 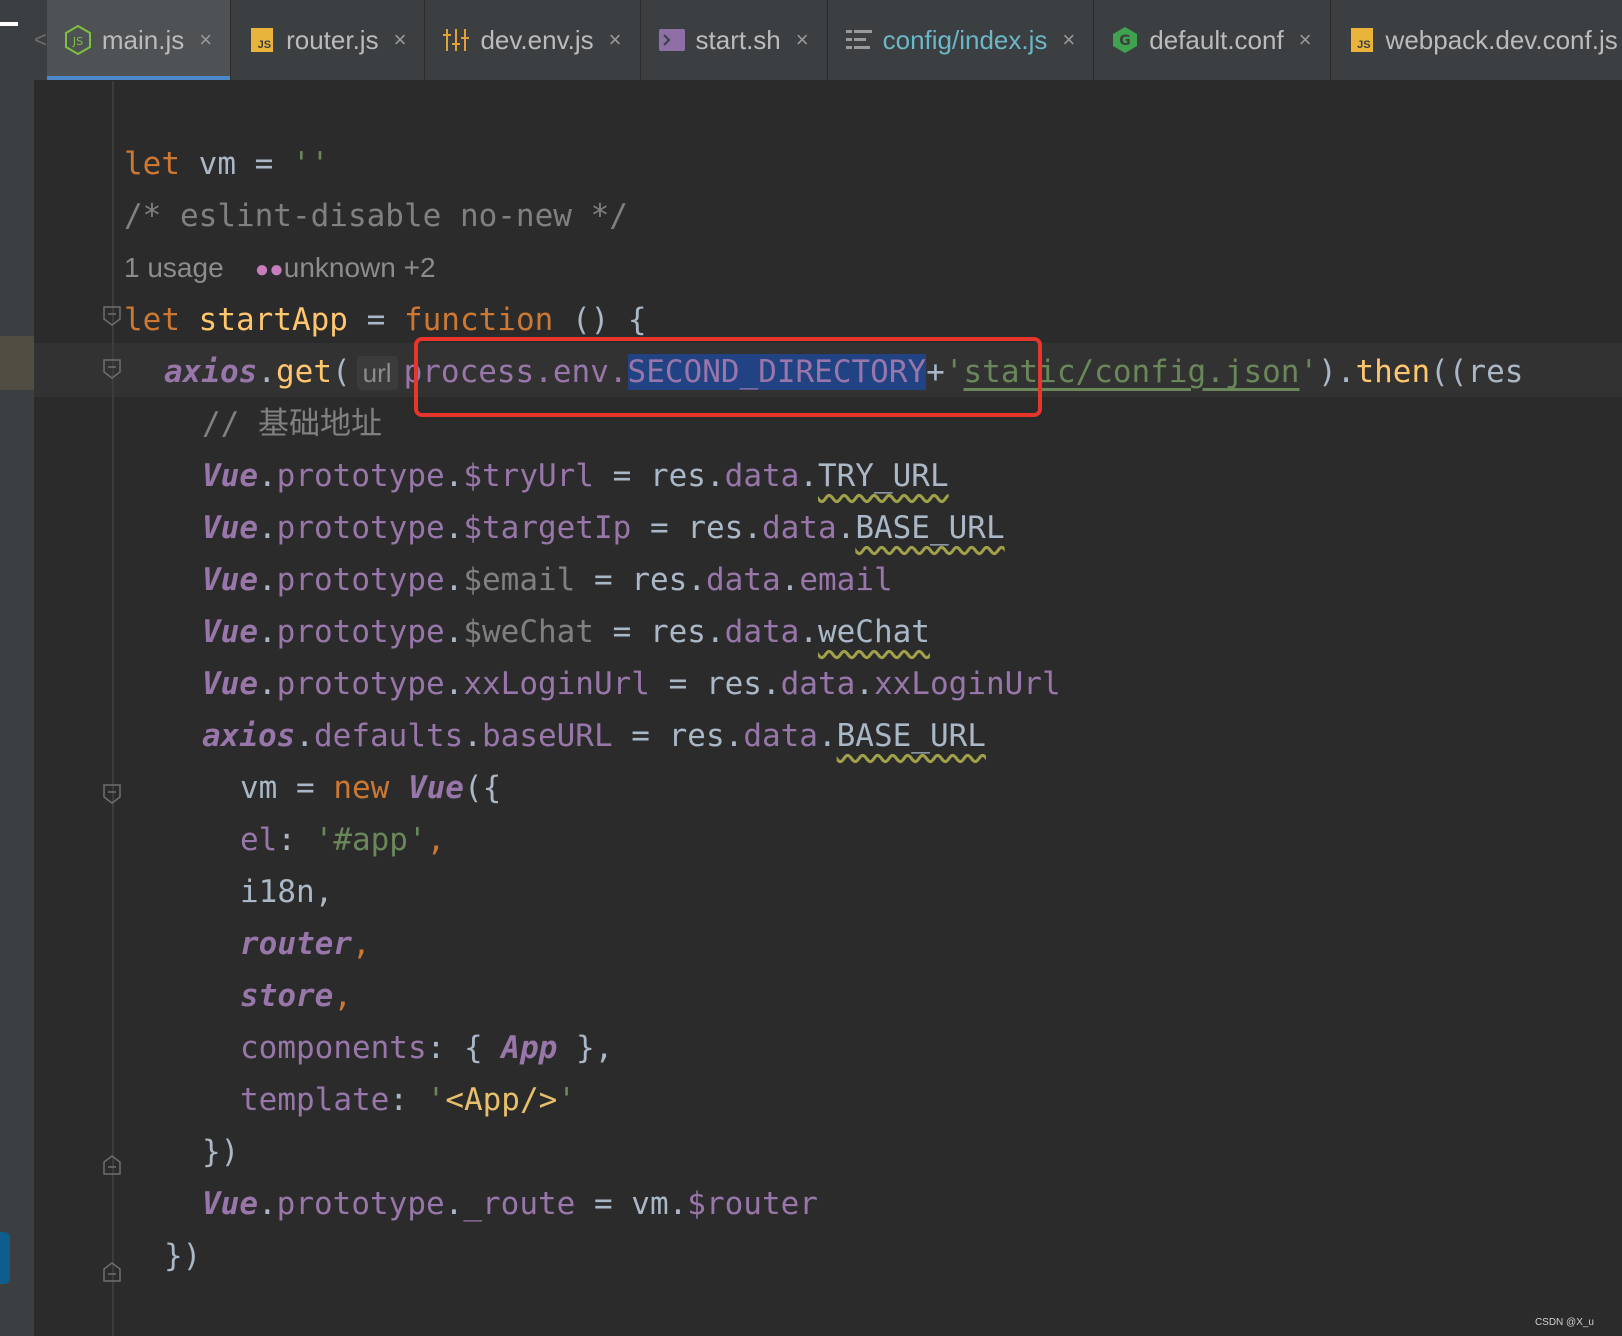 What do you see at coordinates (566, 632) in the screenshot?
I see `code-line: Vue.prototype.$weChat = res.data.weChat` at bounding box center [566, 632].